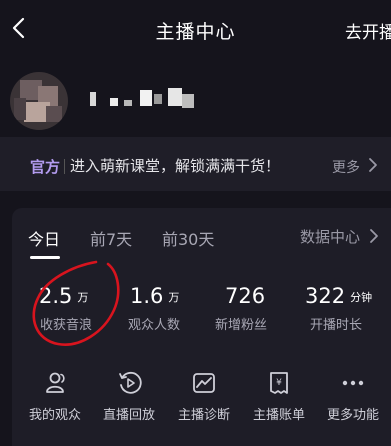 The width and height of the screenshot is (391, 446). I want to click on banner-text: 进入萌新课堂，解锁满满干货！, so click(175, 166).